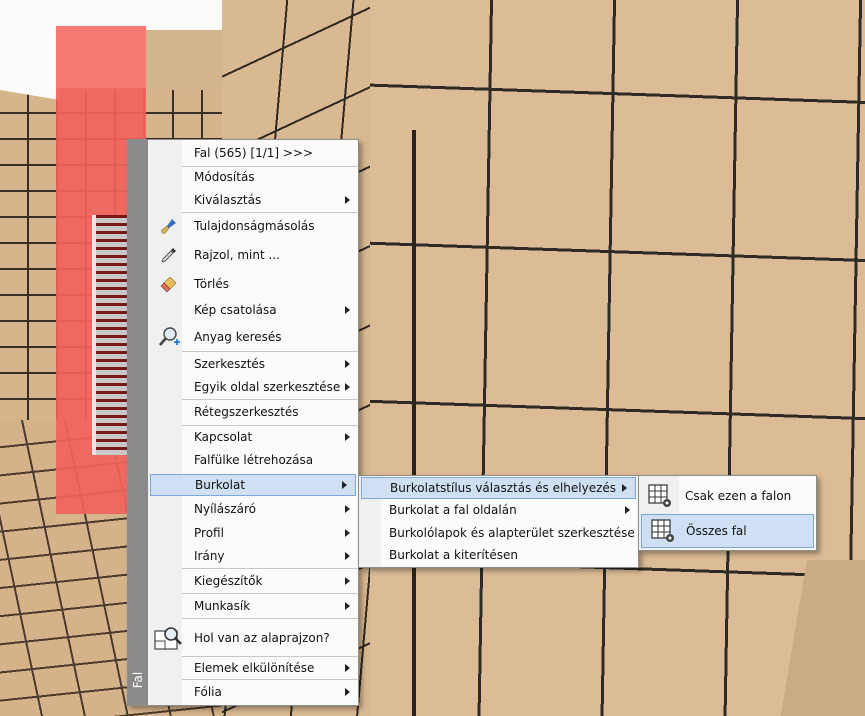  I want to click on submenu-item-label: Összes fal, so click(716, 531).